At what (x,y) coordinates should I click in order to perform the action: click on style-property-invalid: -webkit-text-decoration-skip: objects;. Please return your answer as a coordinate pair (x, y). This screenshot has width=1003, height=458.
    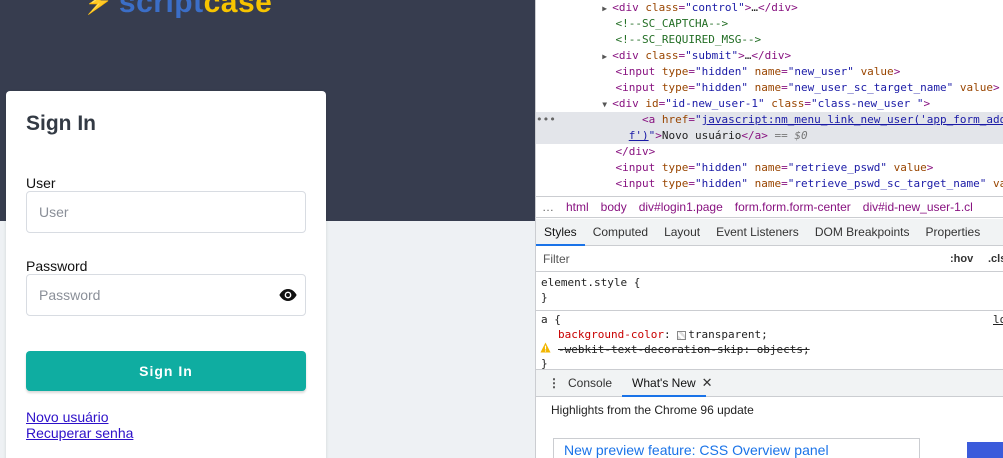
    Looking at the image, I should click on (684, 349).